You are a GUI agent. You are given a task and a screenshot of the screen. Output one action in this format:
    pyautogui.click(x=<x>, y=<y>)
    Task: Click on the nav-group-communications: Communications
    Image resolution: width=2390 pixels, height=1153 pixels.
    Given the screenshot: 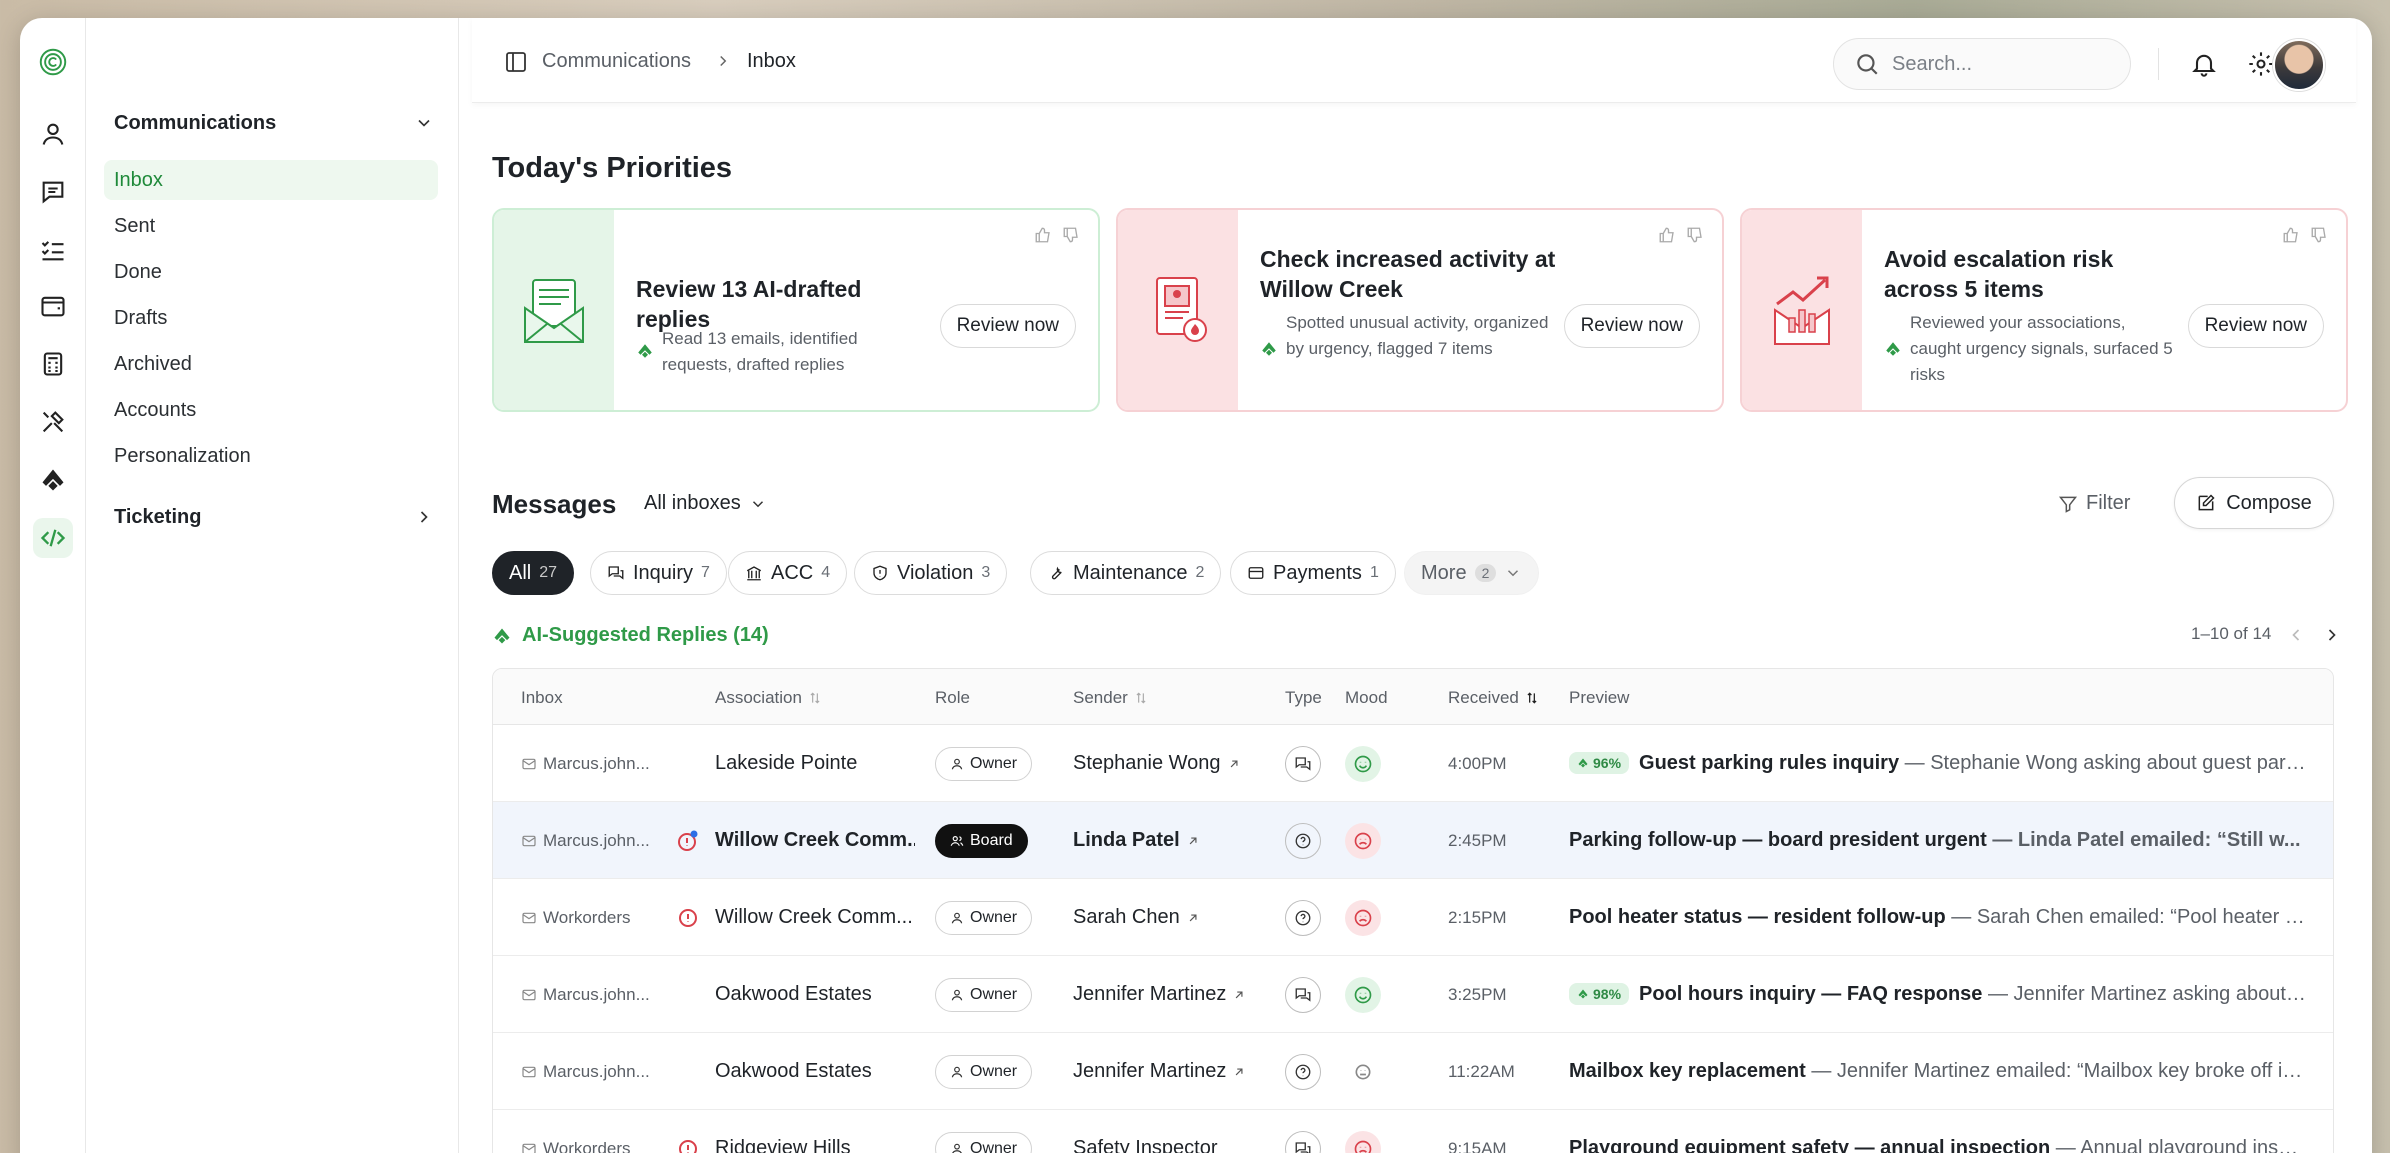 What is the action you would take?
    pyautogui.click(x=274, y=123)
    